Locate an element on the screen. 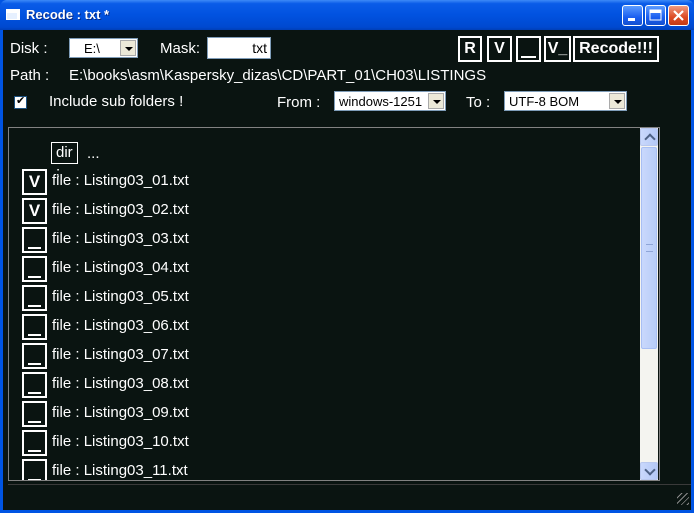  to-label: To : is located at coordinates (478, 102).